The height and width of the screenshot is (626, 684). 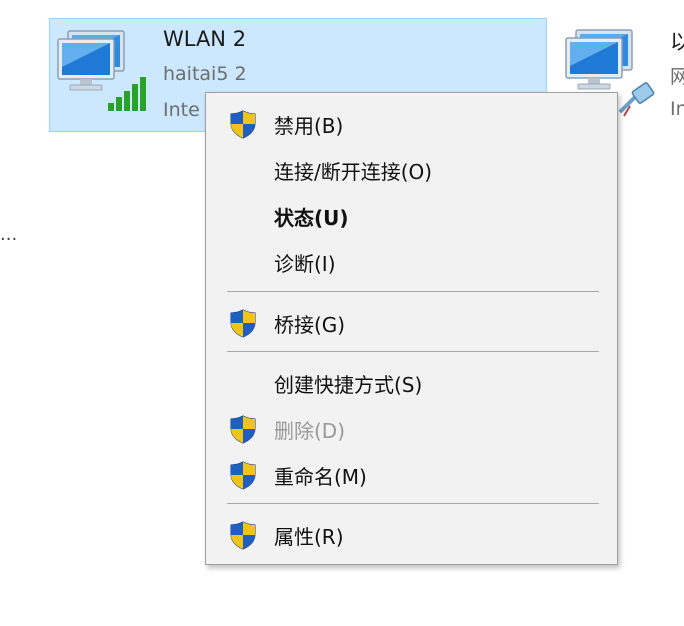 I want to click on menu-item-rename: 重命名(M), so click(x=411, y=474).